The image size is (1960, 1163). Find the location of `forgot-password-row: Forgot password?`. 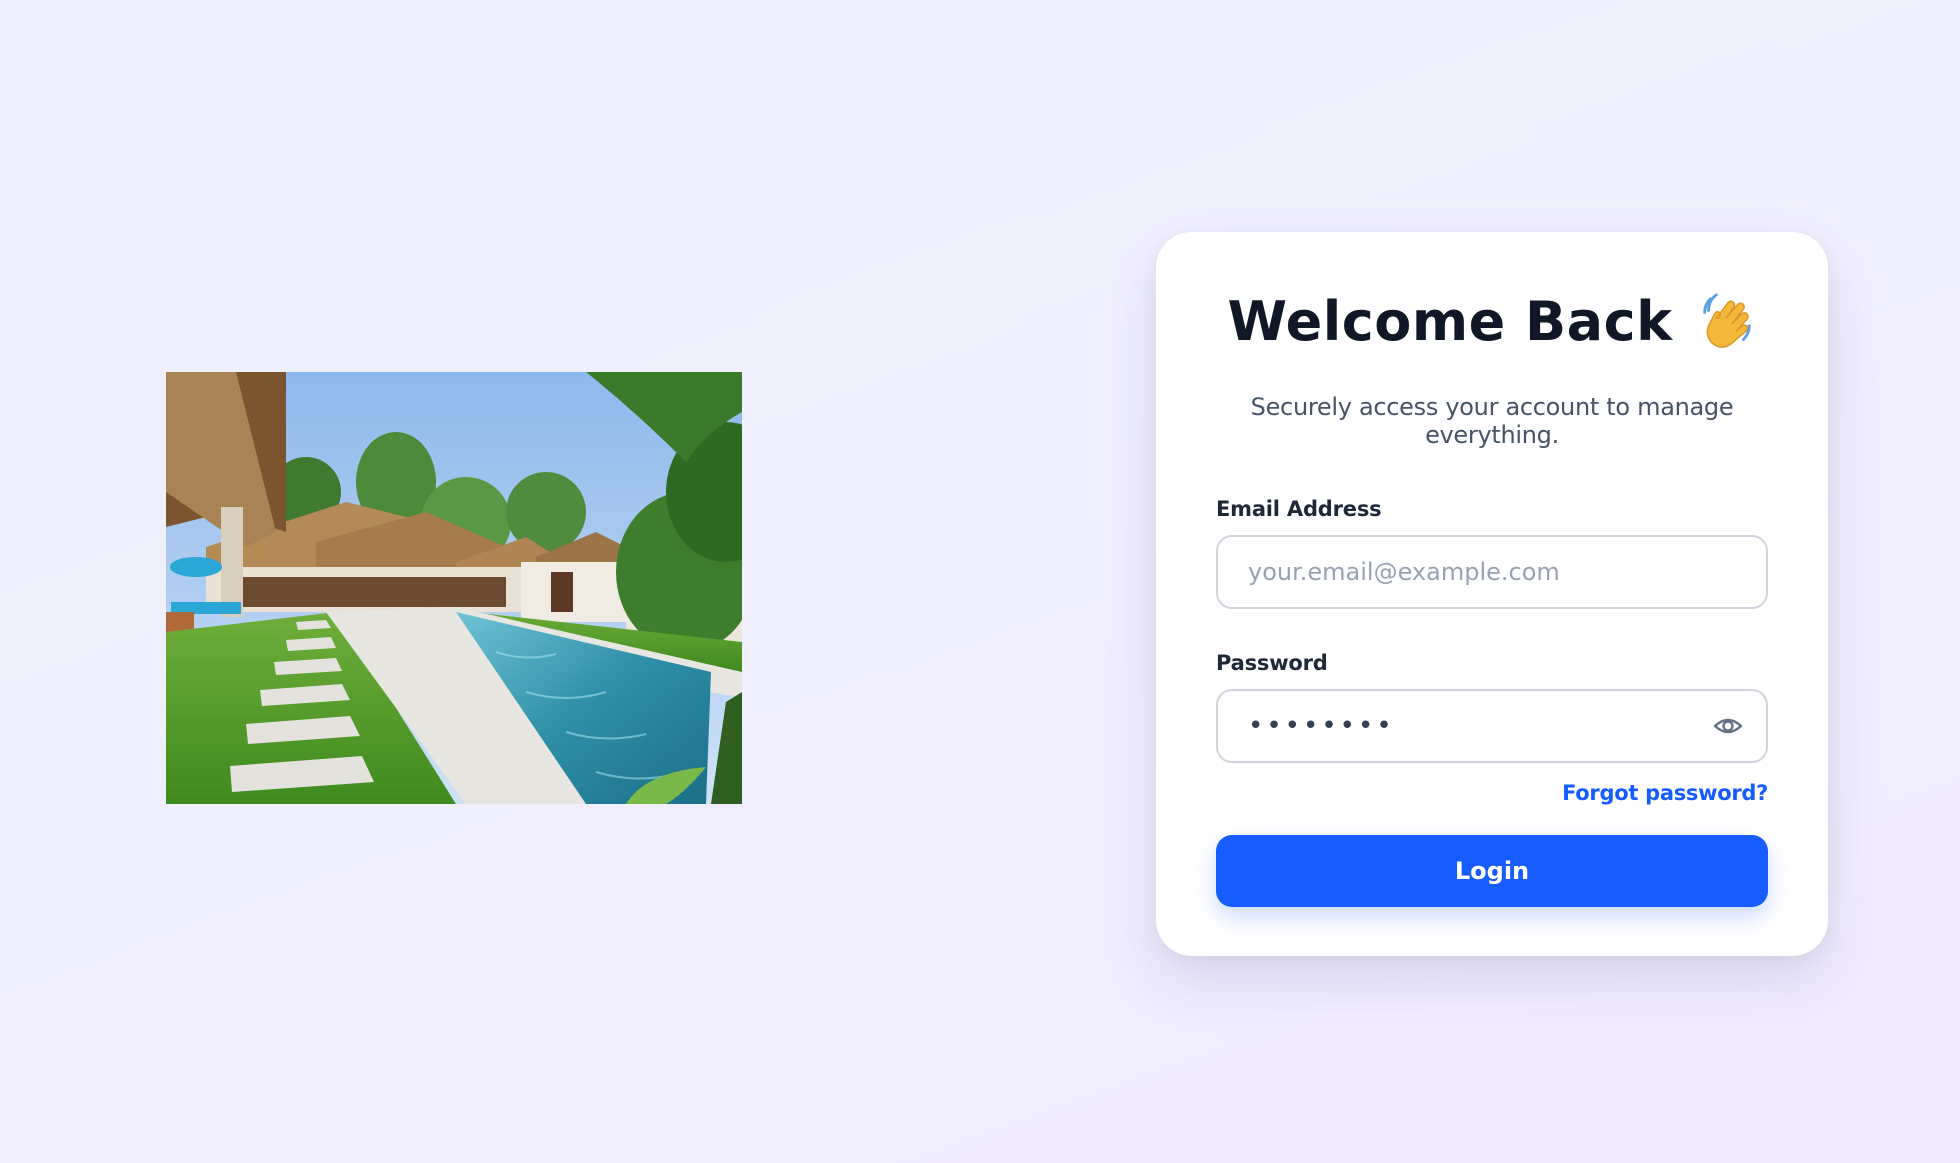

forgot-password-row: Forgot password? is located at coordinates (1492, 793).